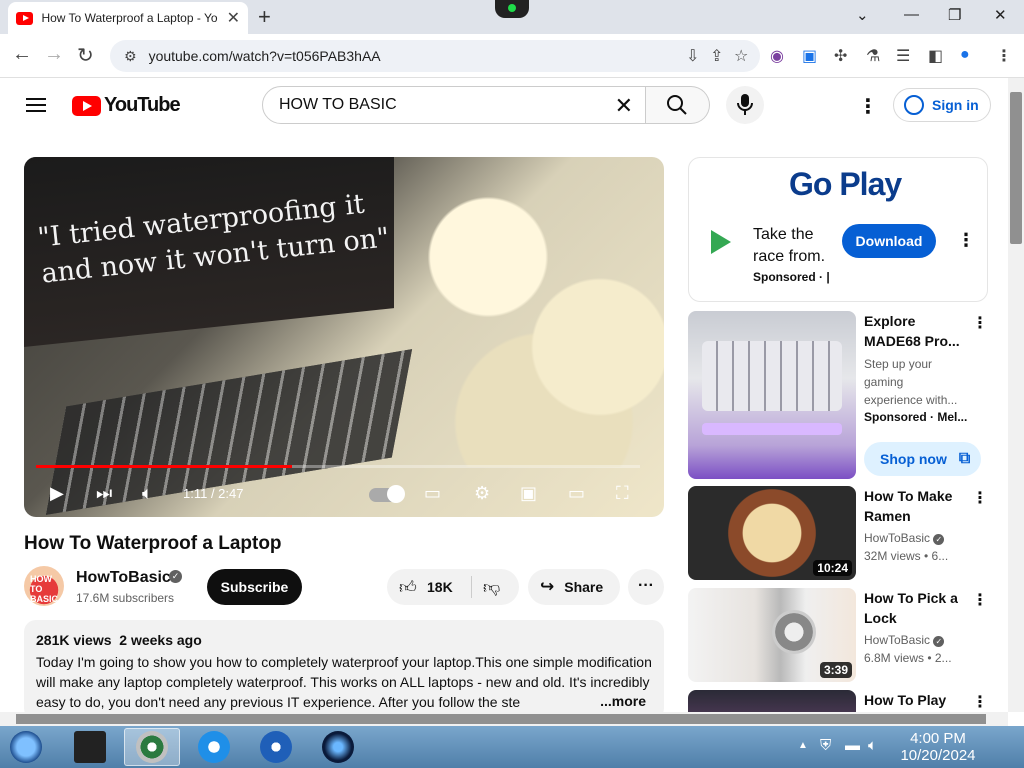 The image size is (1024, 768). I want to click on sidebar-title: How To Make Ramen, so click(914, 506).